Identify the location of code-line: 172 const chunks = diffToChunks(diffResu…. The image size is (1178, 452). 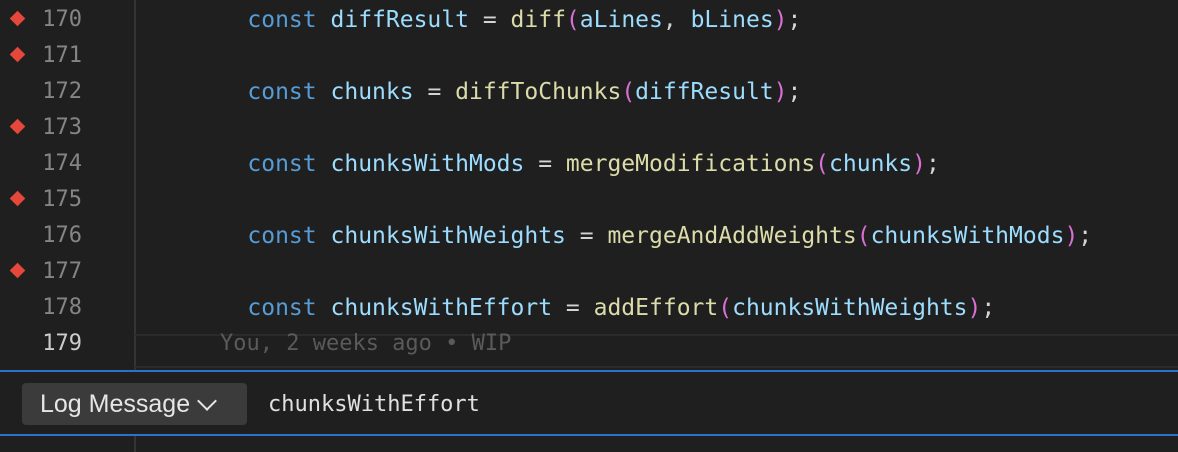
(589, 92).